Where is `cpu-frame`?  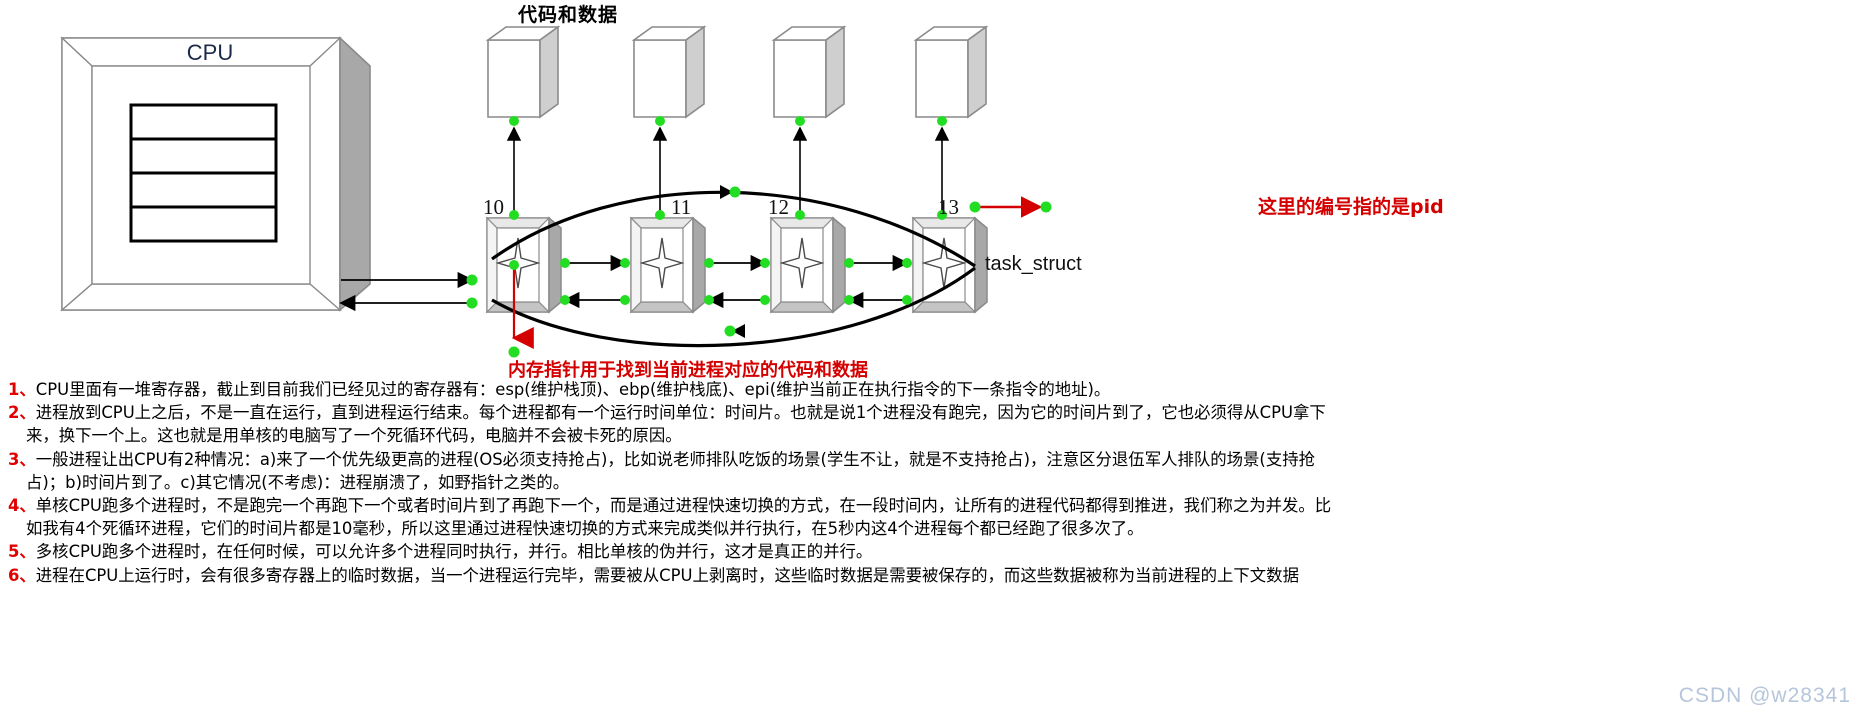 cpu-frame is located at coordinates (215, 174).